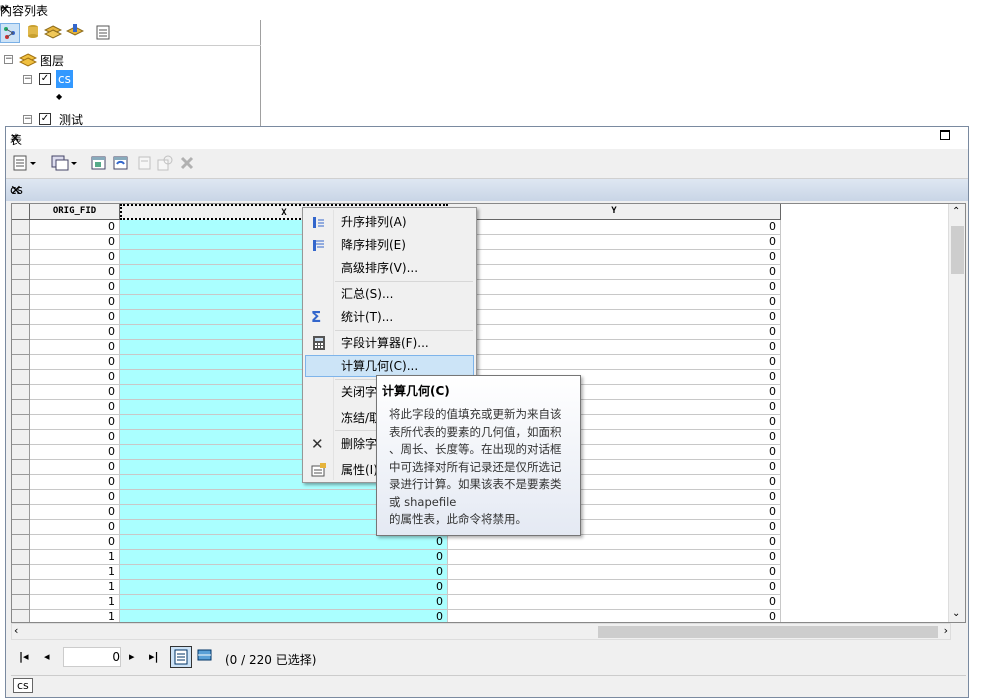 This screenshot has width=986, height=698. I want to click on table-close-icon: ✕, so click(487, 138).